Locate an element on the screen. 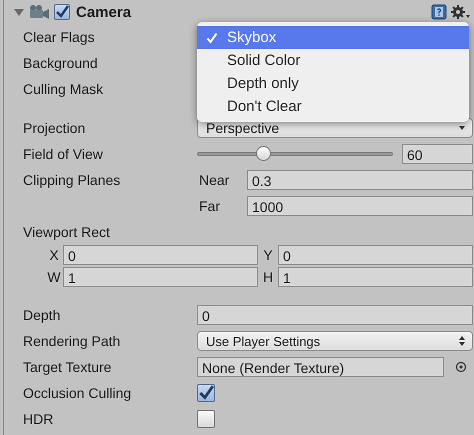 Image resolution: width=474 pixels, height=435 pixels. number-field: 60 is located at coordinates (437, 154).